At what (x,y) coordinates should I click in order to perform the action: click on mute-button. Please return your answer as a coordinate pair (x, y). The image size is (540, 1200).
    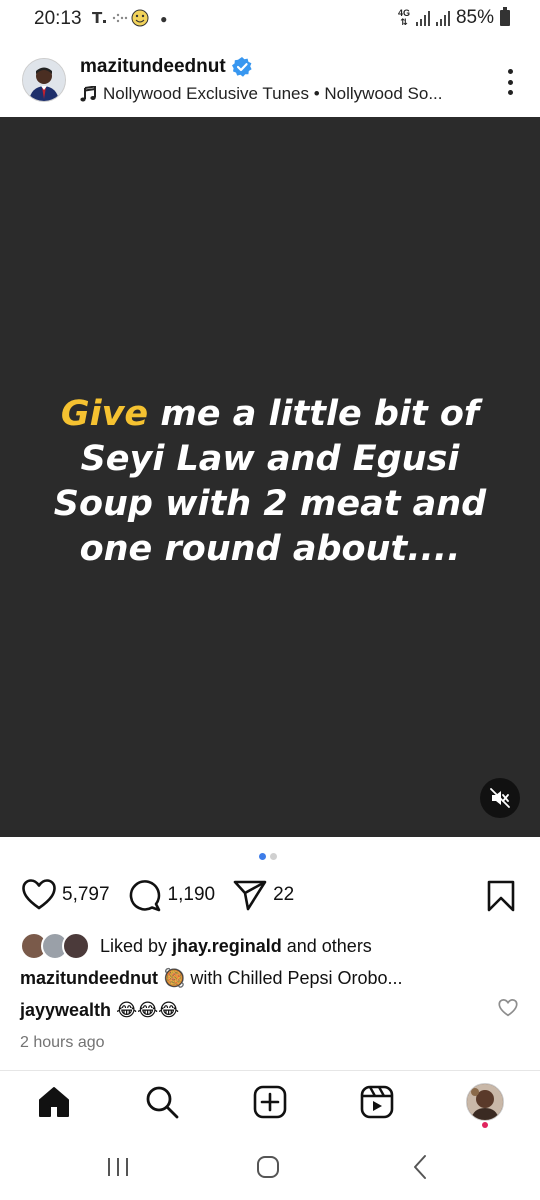
    Looking at the image, I should click on (500, 798).